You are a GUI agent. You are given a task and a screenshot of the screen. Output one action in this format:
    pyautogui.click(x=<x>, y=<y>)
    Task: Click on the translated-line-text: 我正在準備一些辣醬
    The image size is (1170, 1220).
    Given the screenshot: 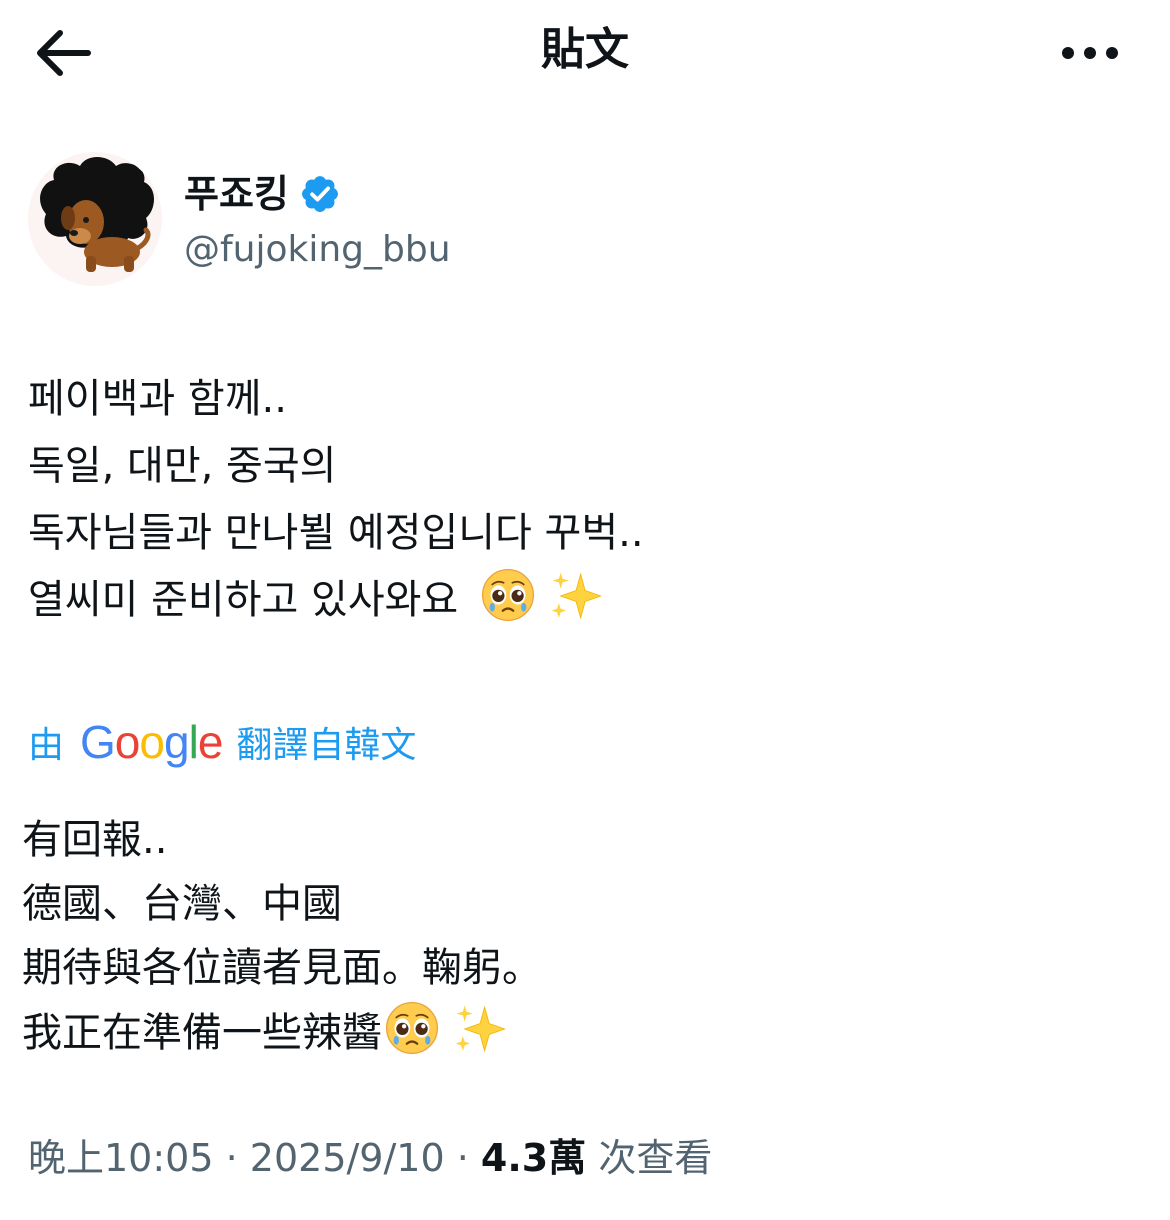 What is the action you would take?
    pyautogui.click(x=202, y=1033)
    